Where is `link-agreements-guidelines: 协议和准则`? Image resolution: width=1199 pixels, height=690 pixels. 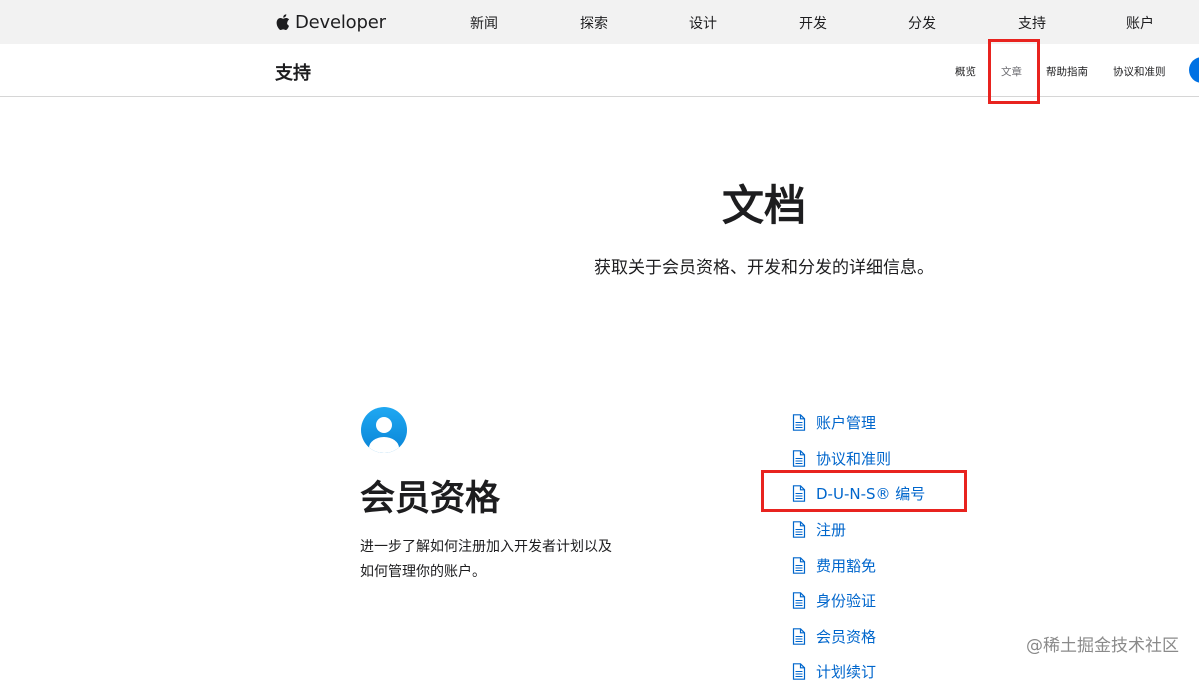
link-agreements-guidelines: 协议和准则 is located at coordinates (858, 459).